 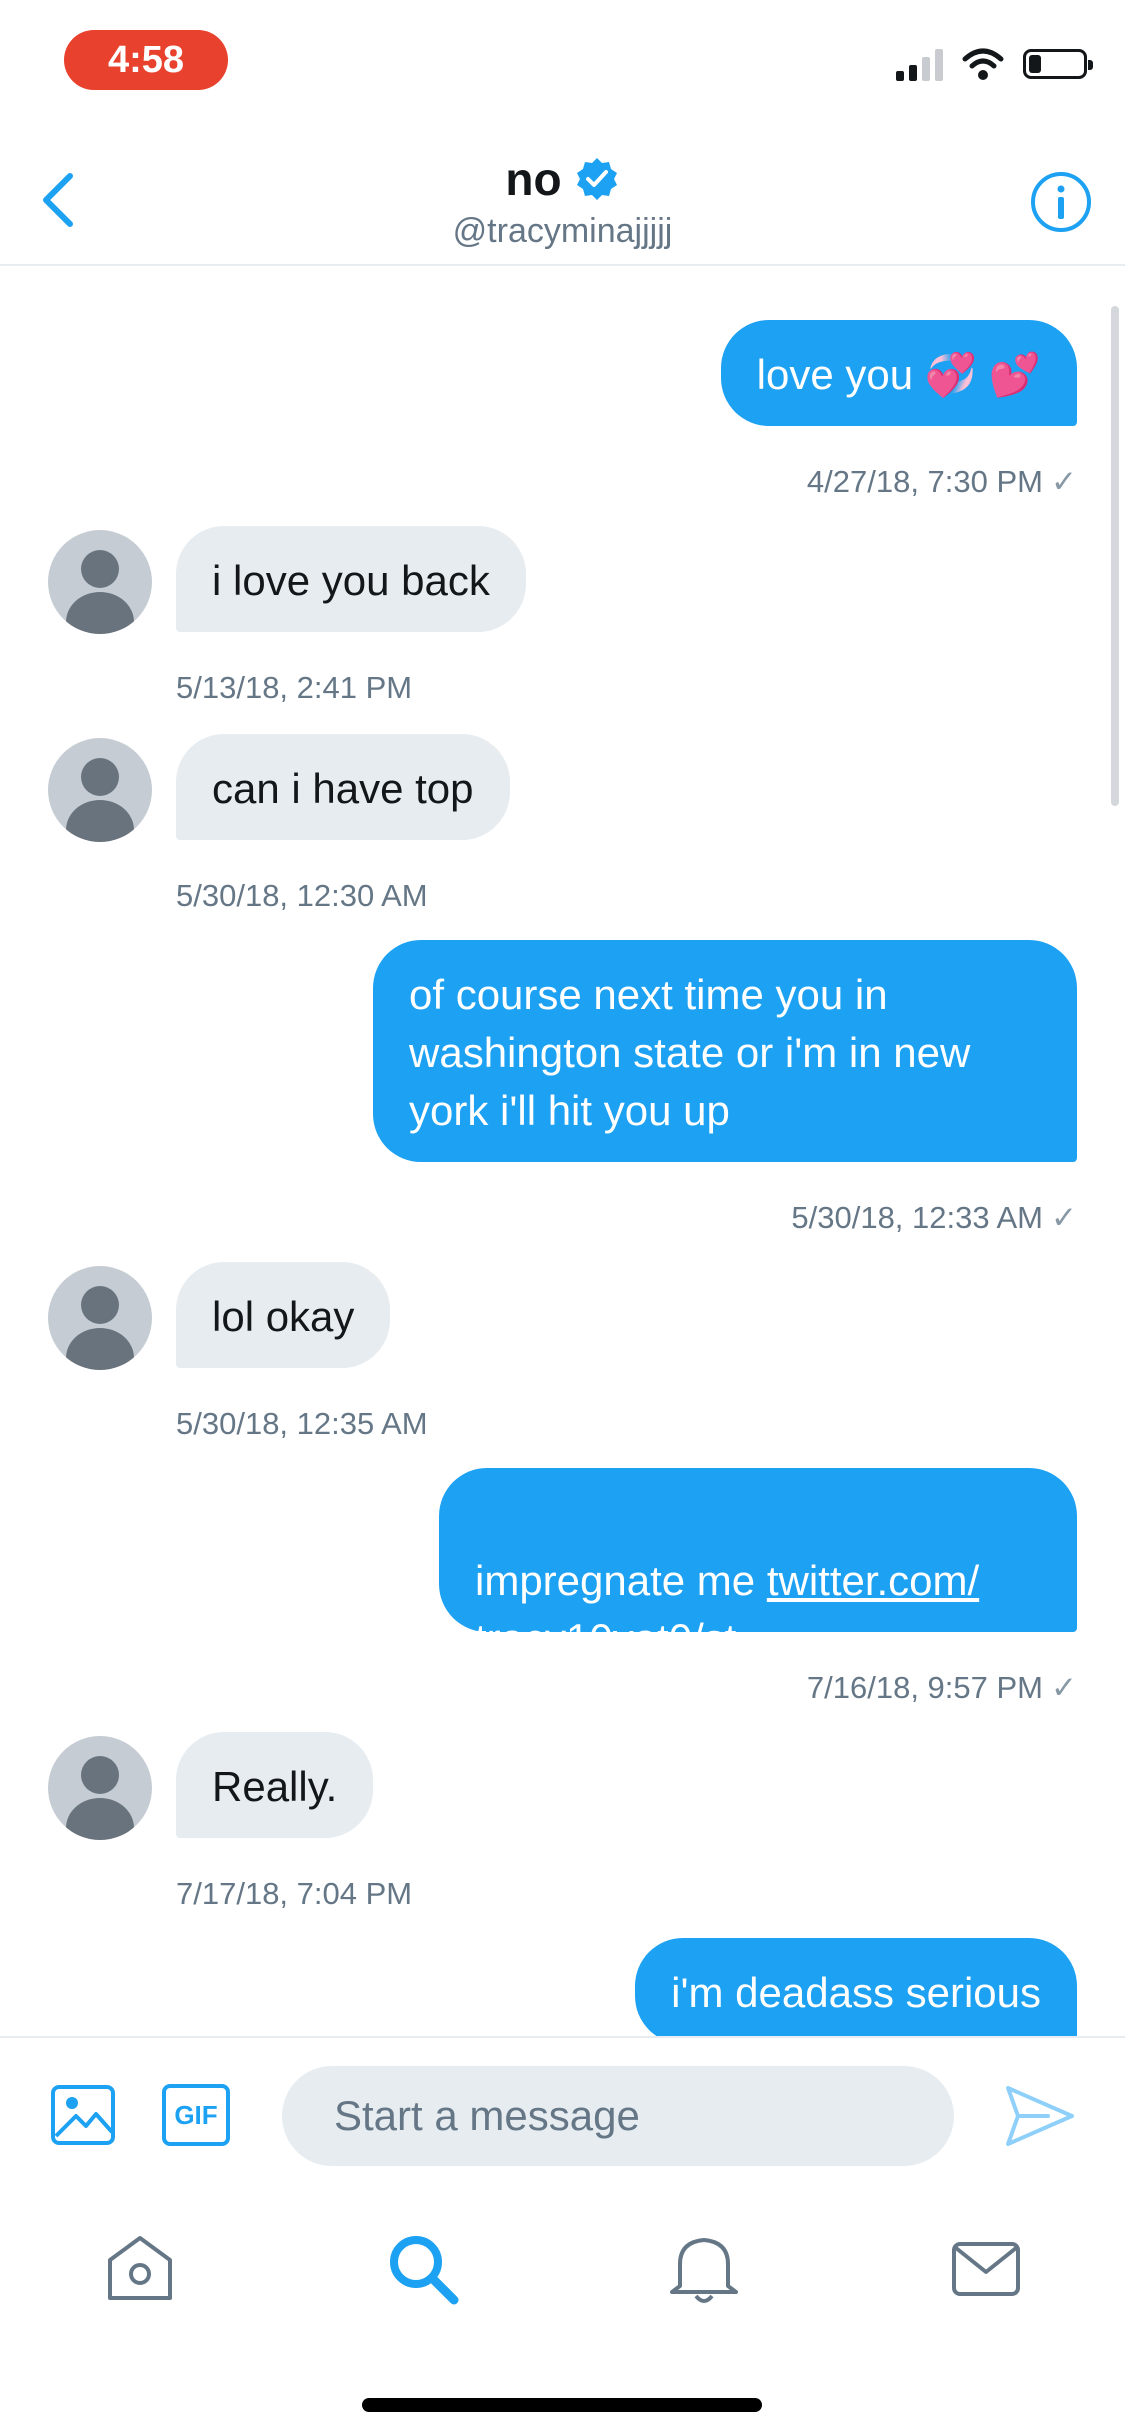 I want to click on status-time: 4:58, so click(x=146, y=60).